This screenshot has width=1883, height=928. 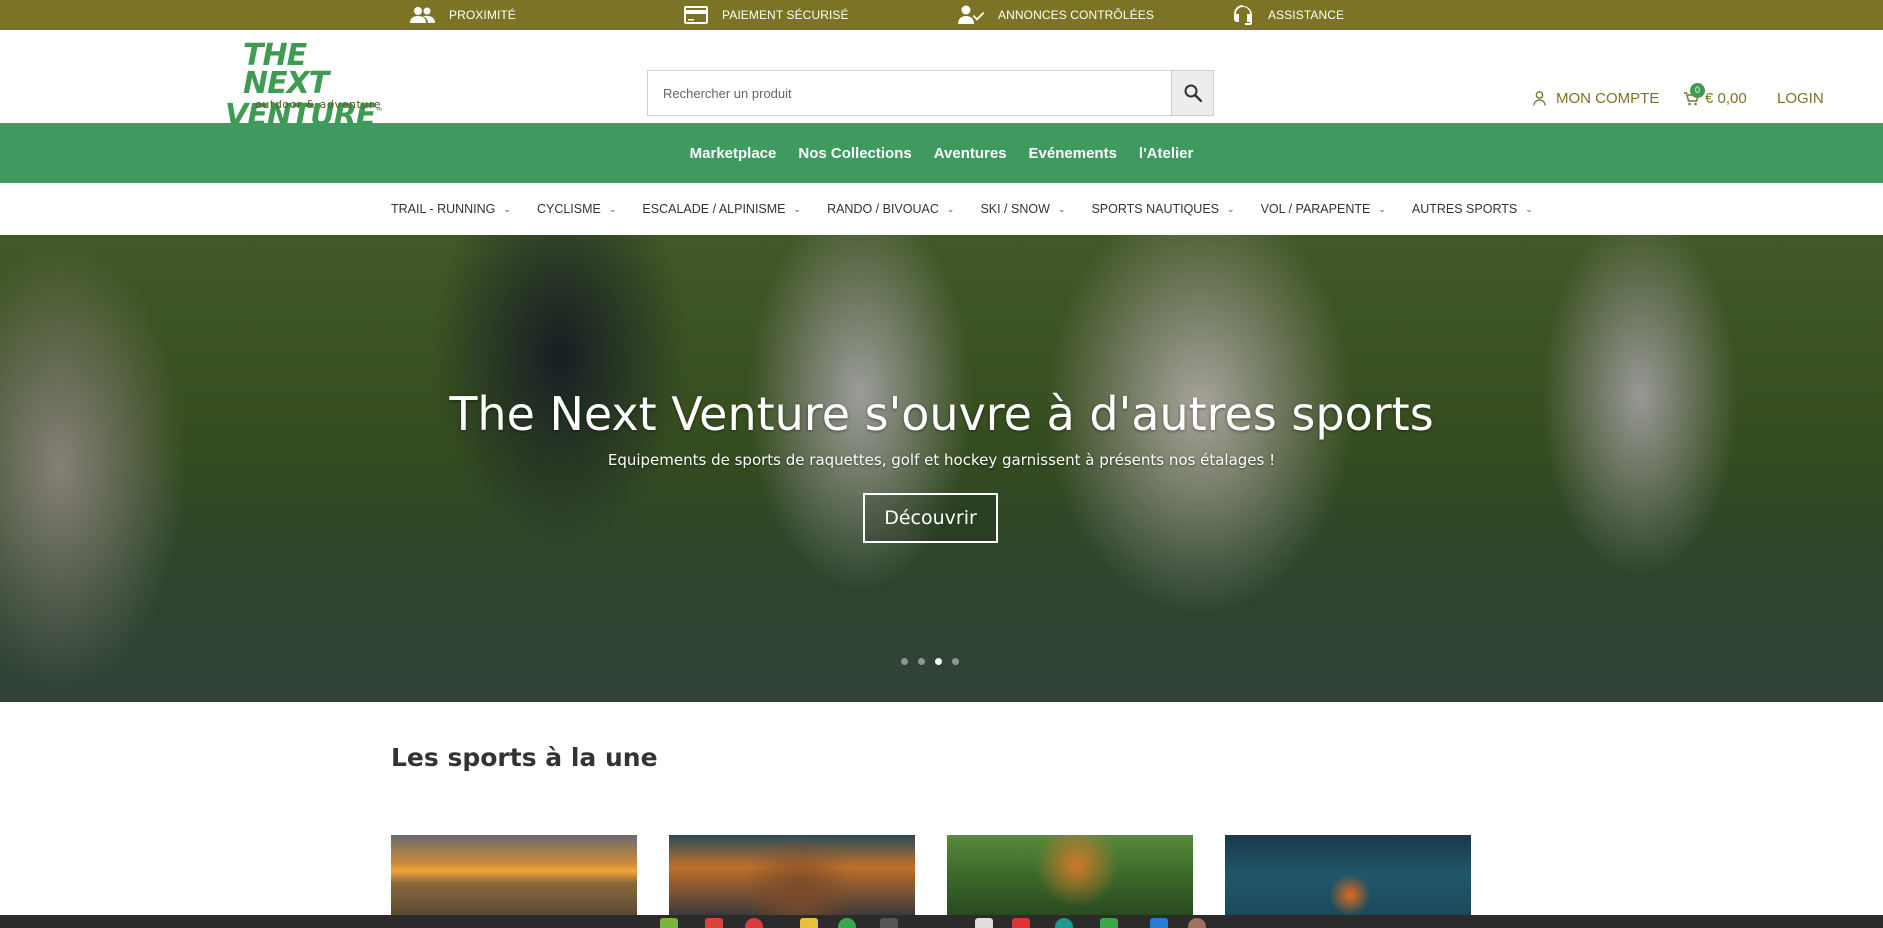 I want to click on topbar-item-assistance: ASSISTANCE, so click(x=1288, y=15).